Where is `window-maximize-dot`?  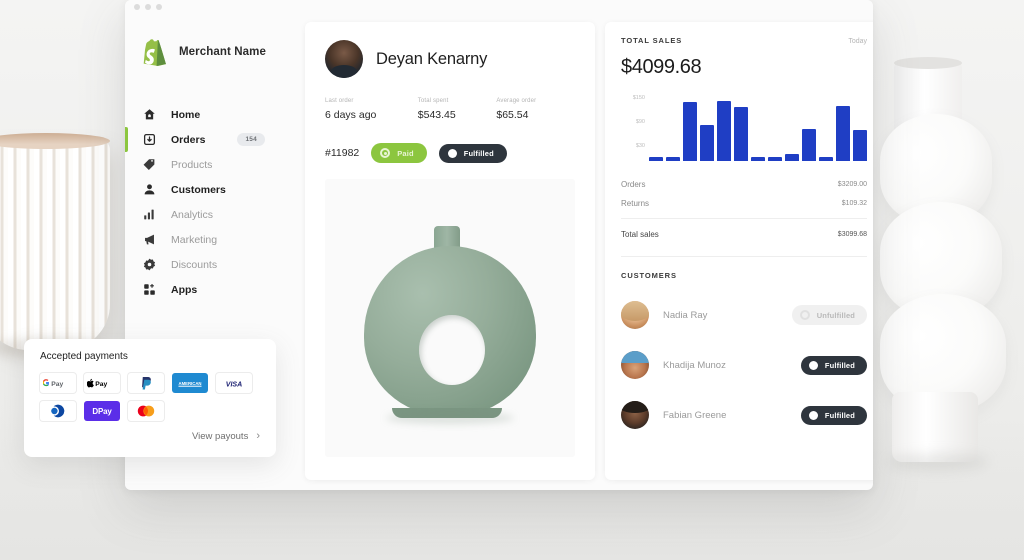 window-maximize-dot is located at coordinates (159, 7).